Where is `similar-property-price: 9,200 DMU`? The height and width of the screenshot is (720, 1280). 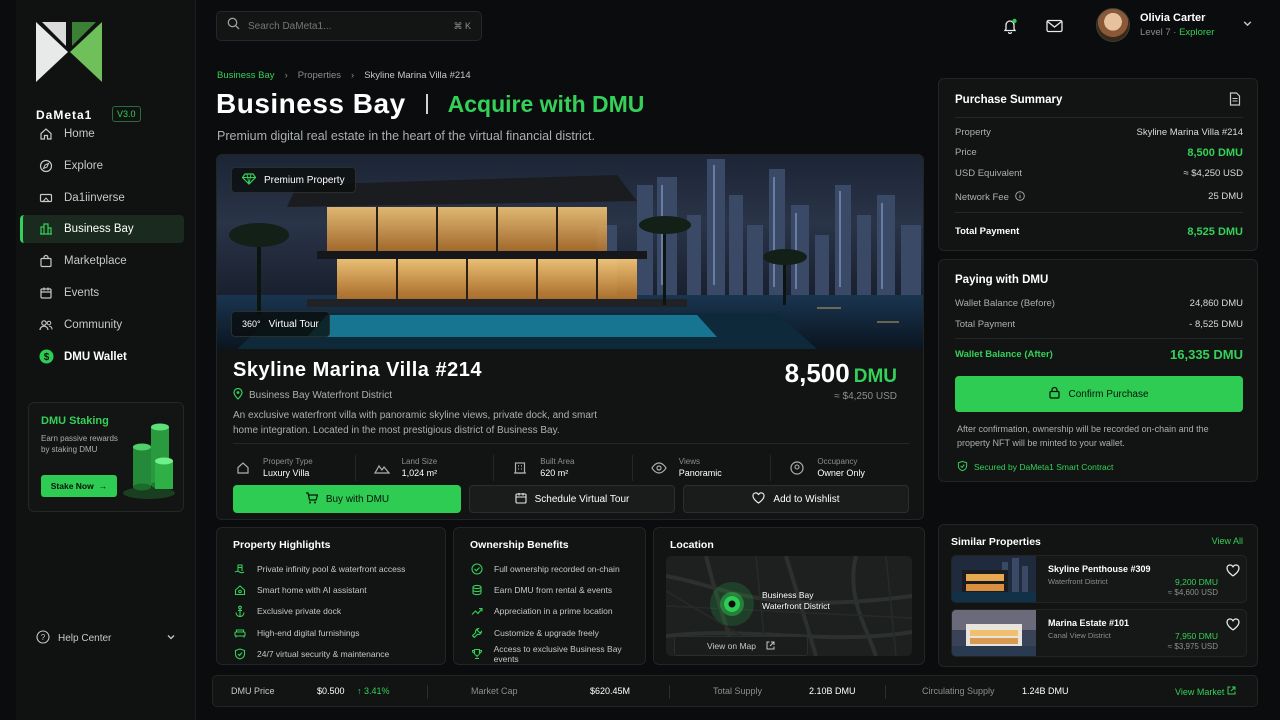 similar-property-price: 9,200 DMU is located at coordinates (1196, 582).